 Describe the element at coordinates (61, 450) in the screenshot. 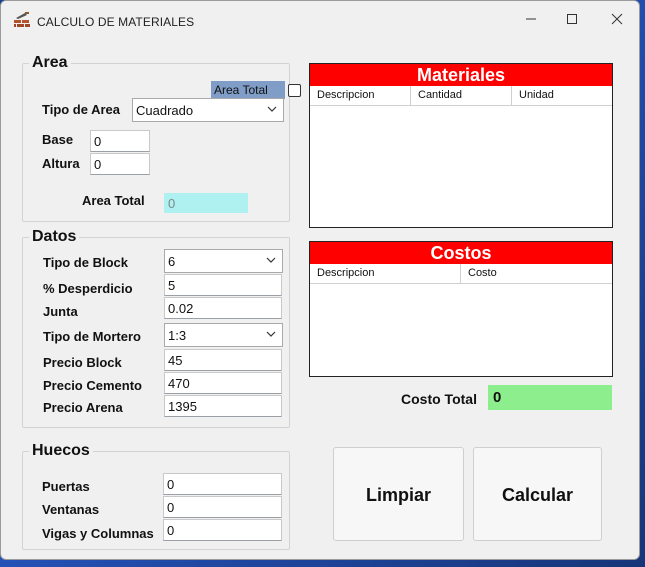

I see `huecos-legend: Huecos` at that location.